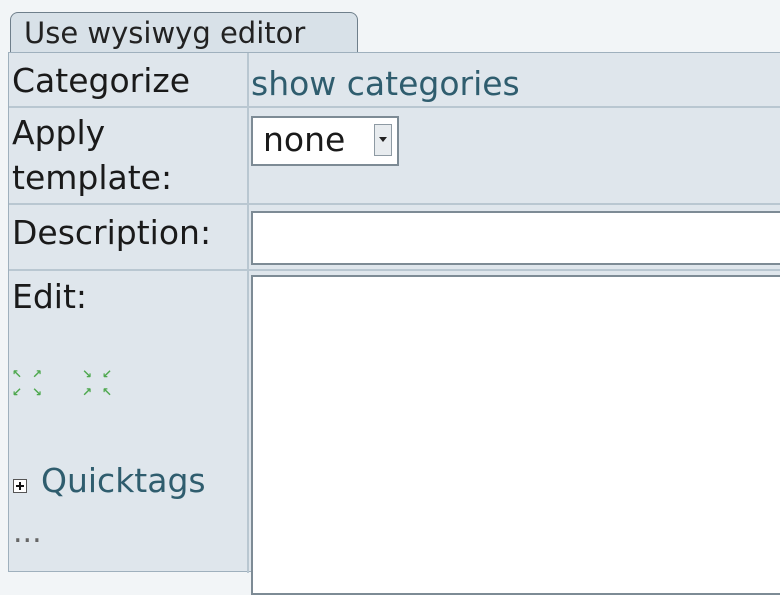  What do you see at coordinates (112, 232) in the screenshot?
I see `description-label: Description:` at bounding box center [112, 232].